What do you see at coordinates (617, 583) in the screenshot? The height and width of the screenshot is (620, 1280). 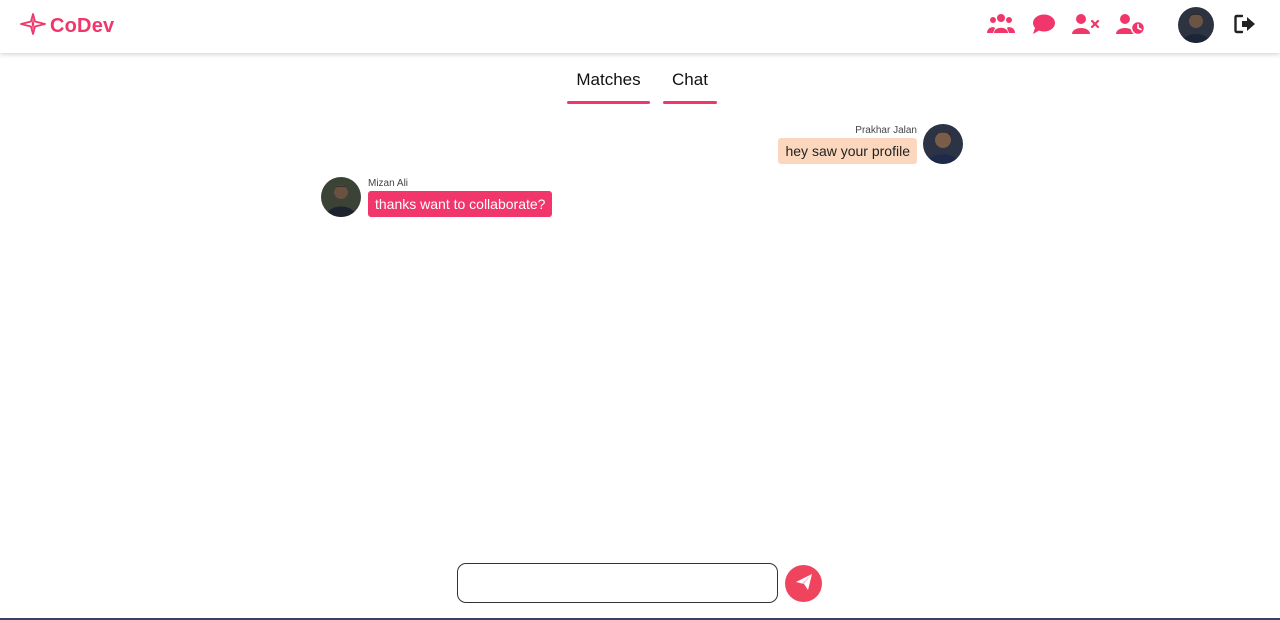 I see `message-input` at bounding box center [617, 583].